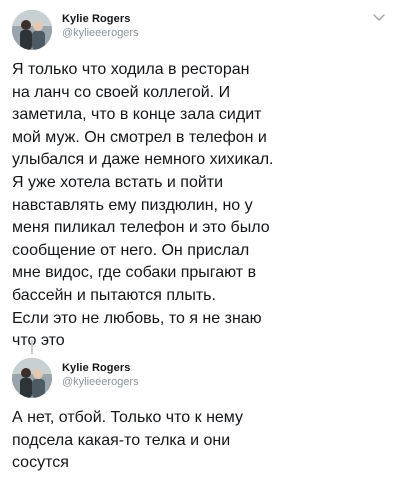 This screenshot has width=400, height=478. Describe the element at coordinates (379, 17) in the screenshot. I see `chevron-down-icon` at that location.